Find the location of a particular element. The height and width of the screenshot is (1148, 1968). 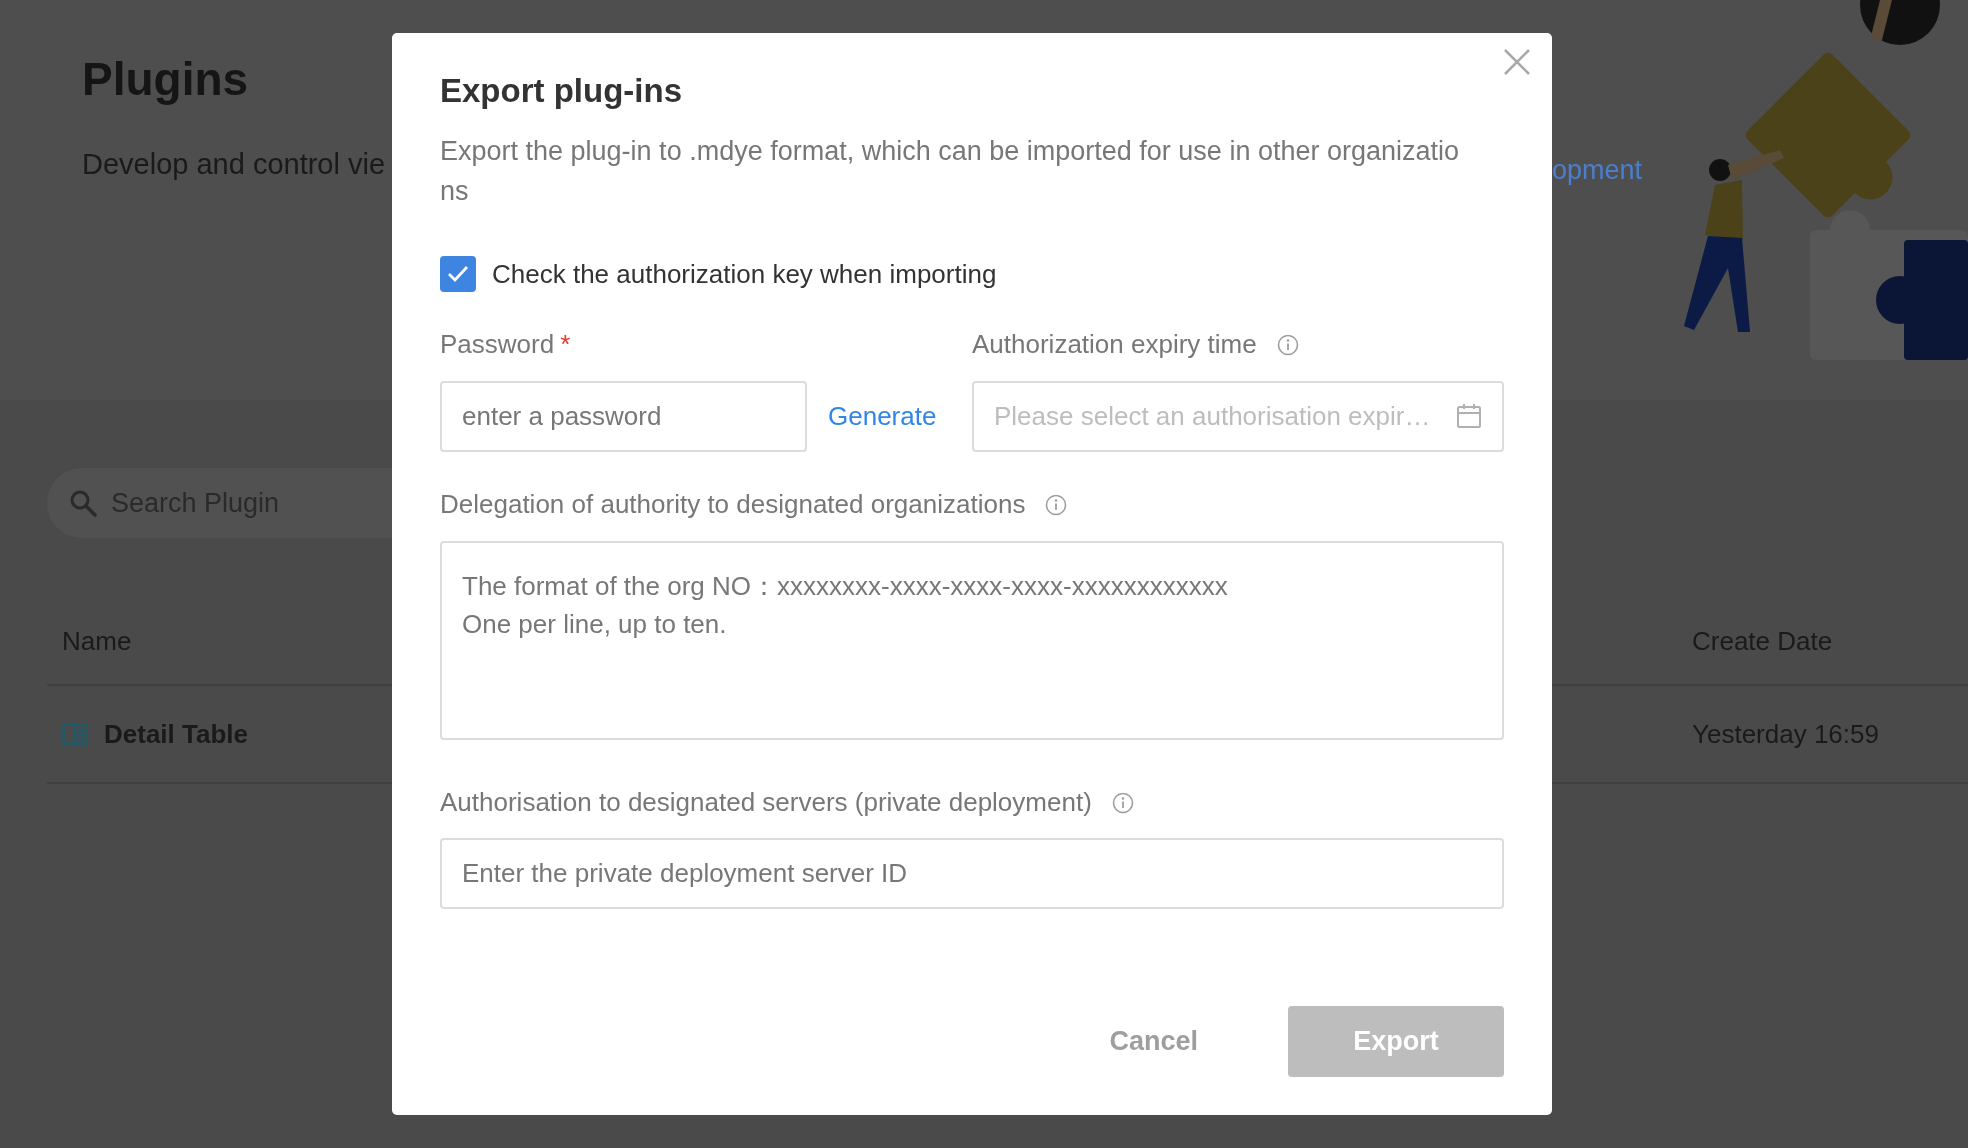

close-icon is located at coordinates (1517, 62).